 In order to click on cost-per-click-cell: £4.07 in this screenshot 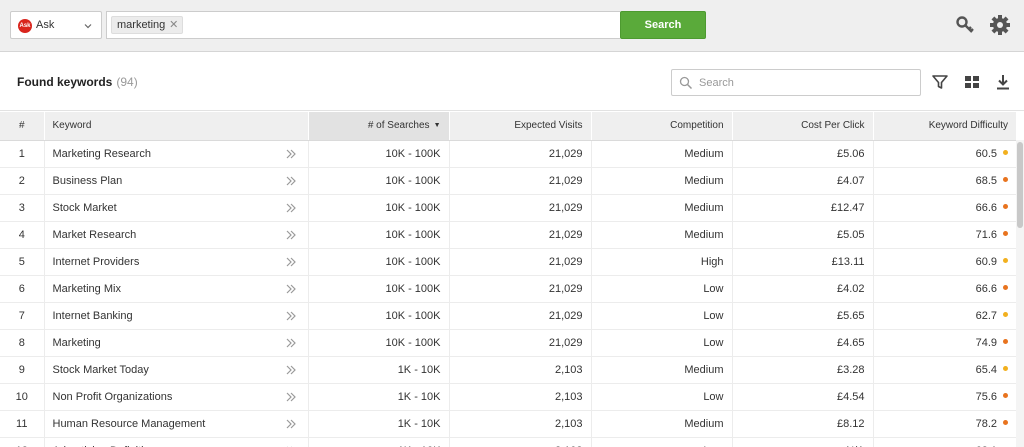, I will do `click(802, 181)`.